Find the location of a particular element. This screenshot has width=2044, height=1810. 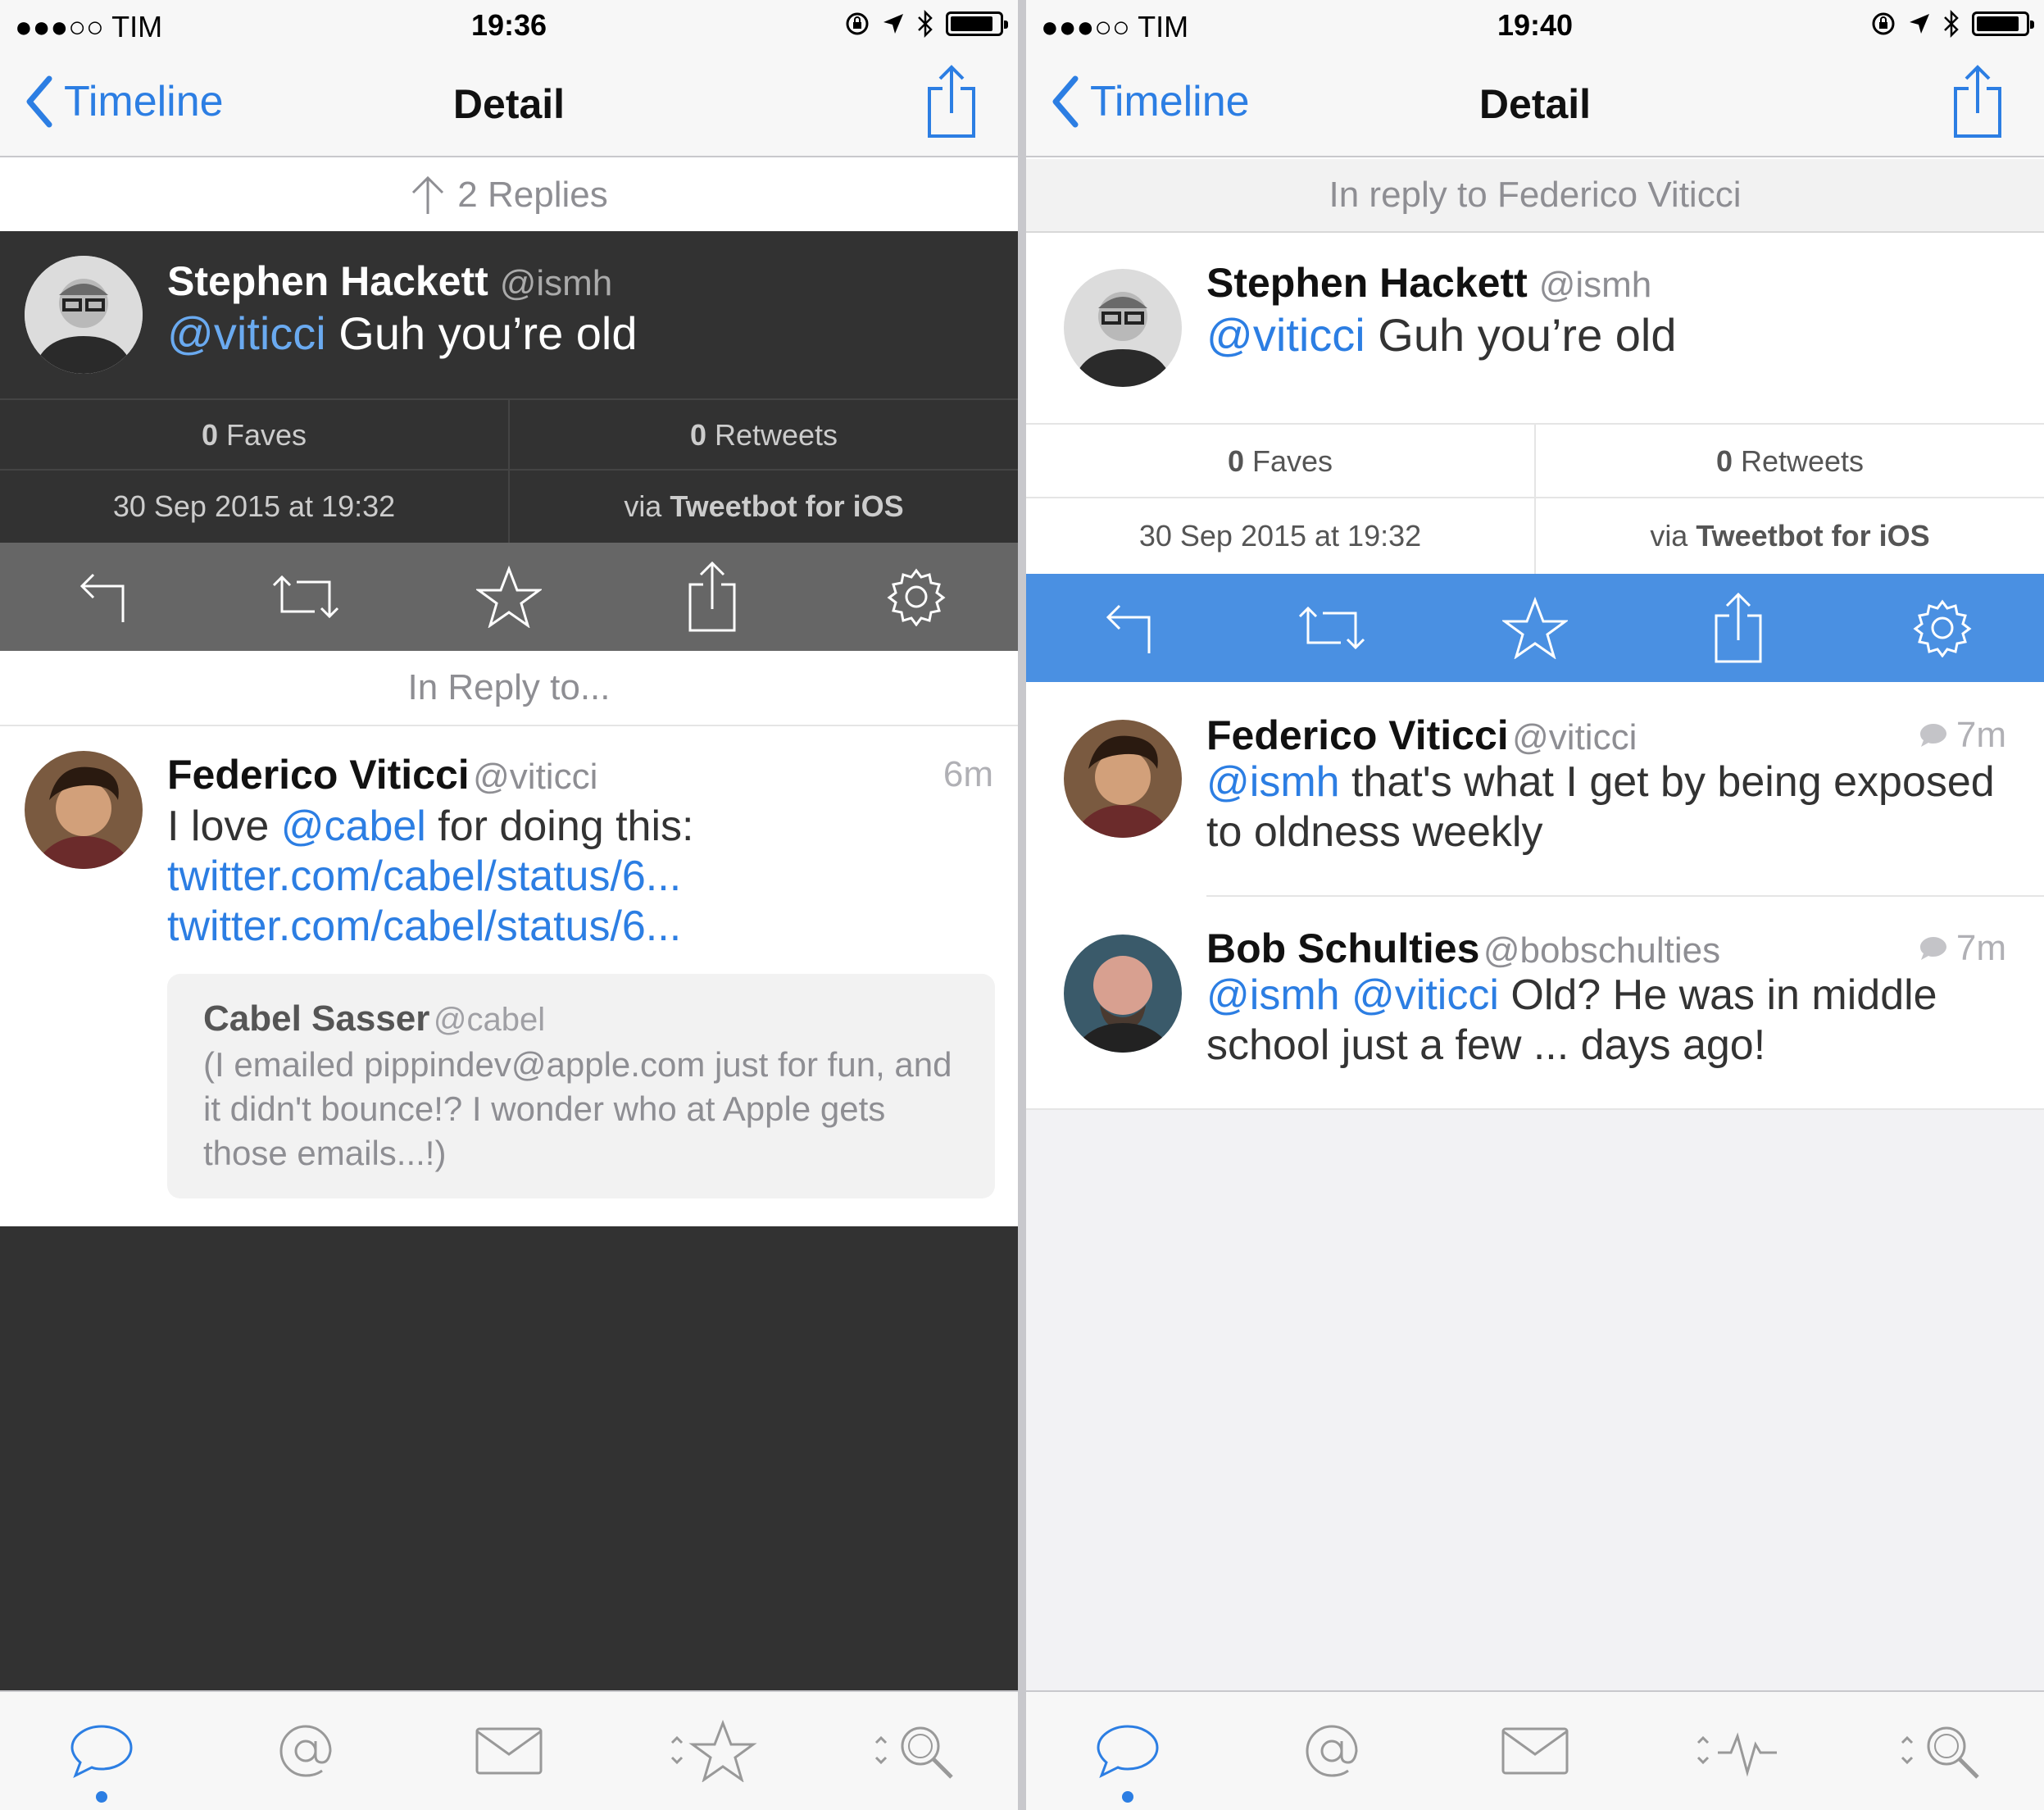

tab-bar is located at coordinates (1535, 1750).